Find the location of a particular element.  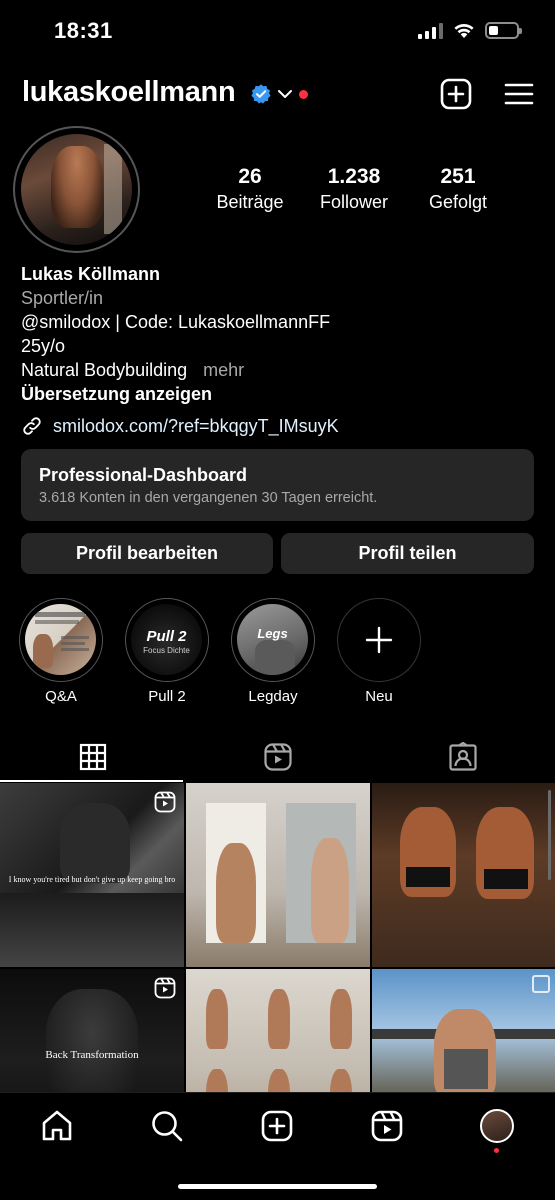

battery-icon is located at coordinates (503, 30).